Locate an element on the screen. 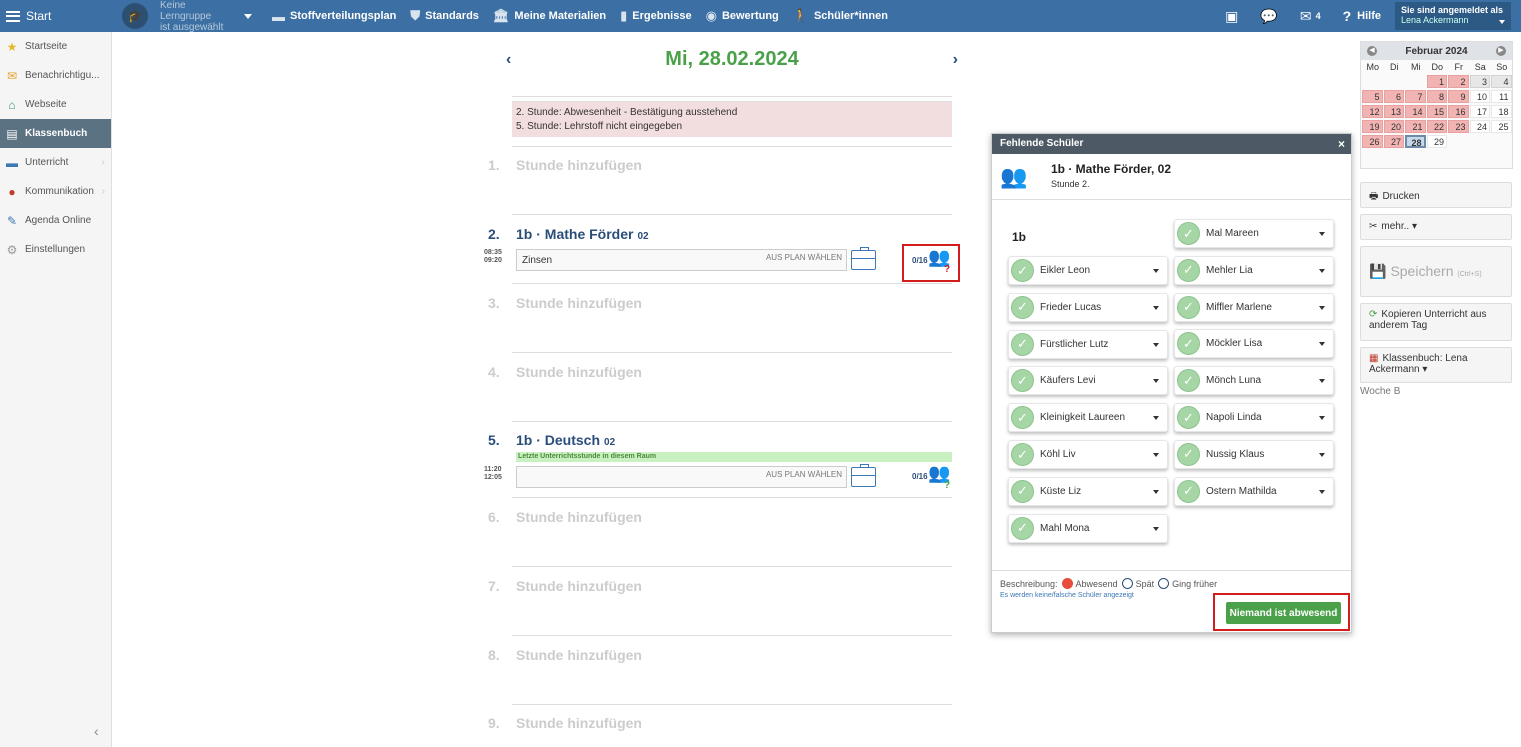 This screenshot has width=1521, height=747. collapse-sidebar-icon: ‹ is located at coordinates (96, 731).